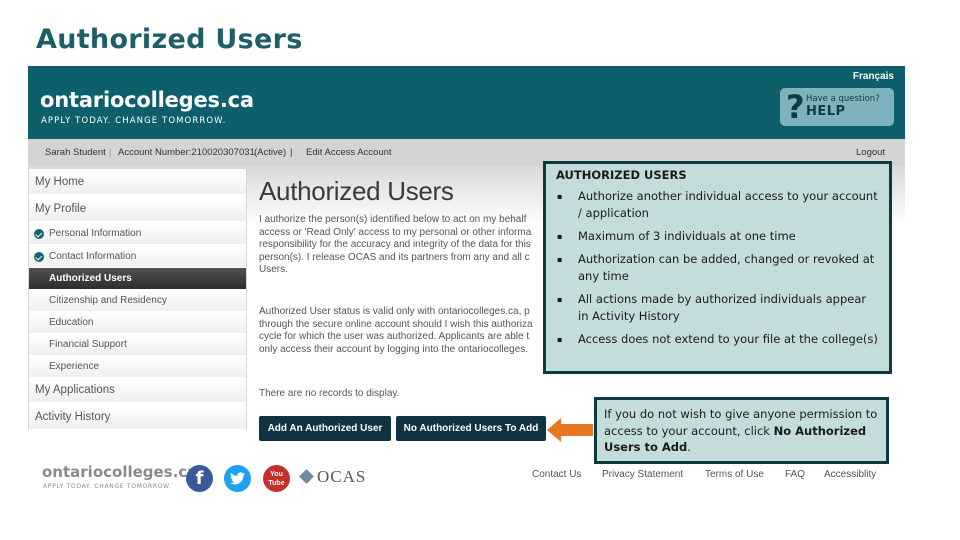 This screenshot has height=540, width=960. I want to click on page-heading: Authorized Users, so click(356, 191).